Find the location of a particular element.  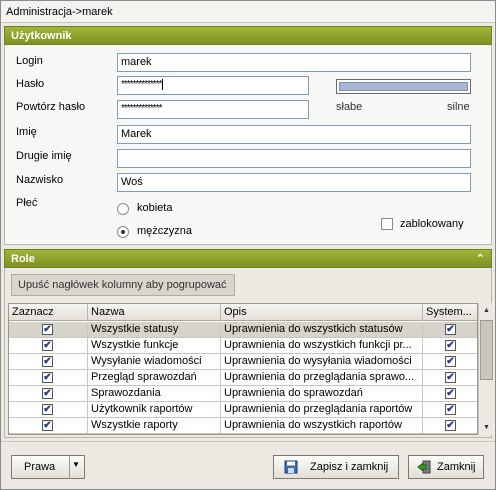

role-name-cell: Wysyłanie wiadomości is located at coordinates (154, 362).